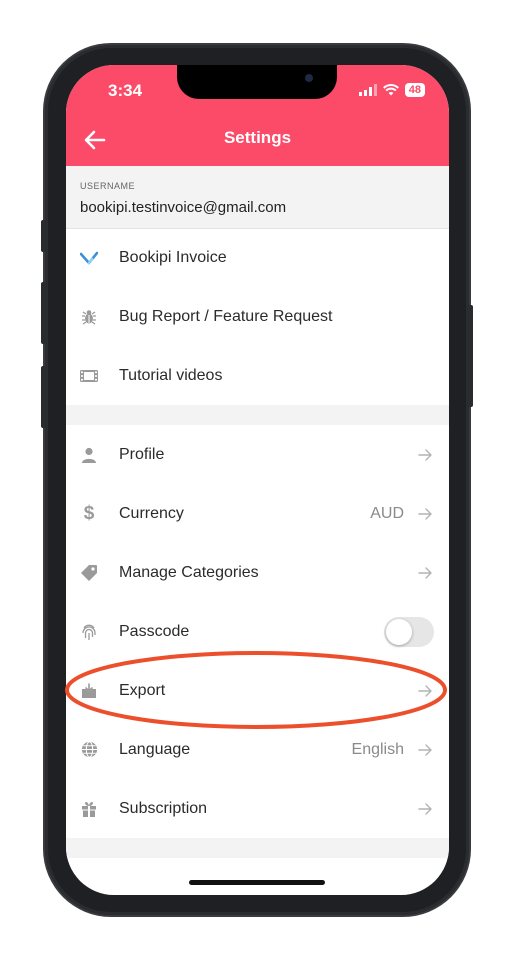 This screenshot has height=960, width=515. Describe the element at coordinates (470, 356) in the screenshot. I see `power-button` at that location.